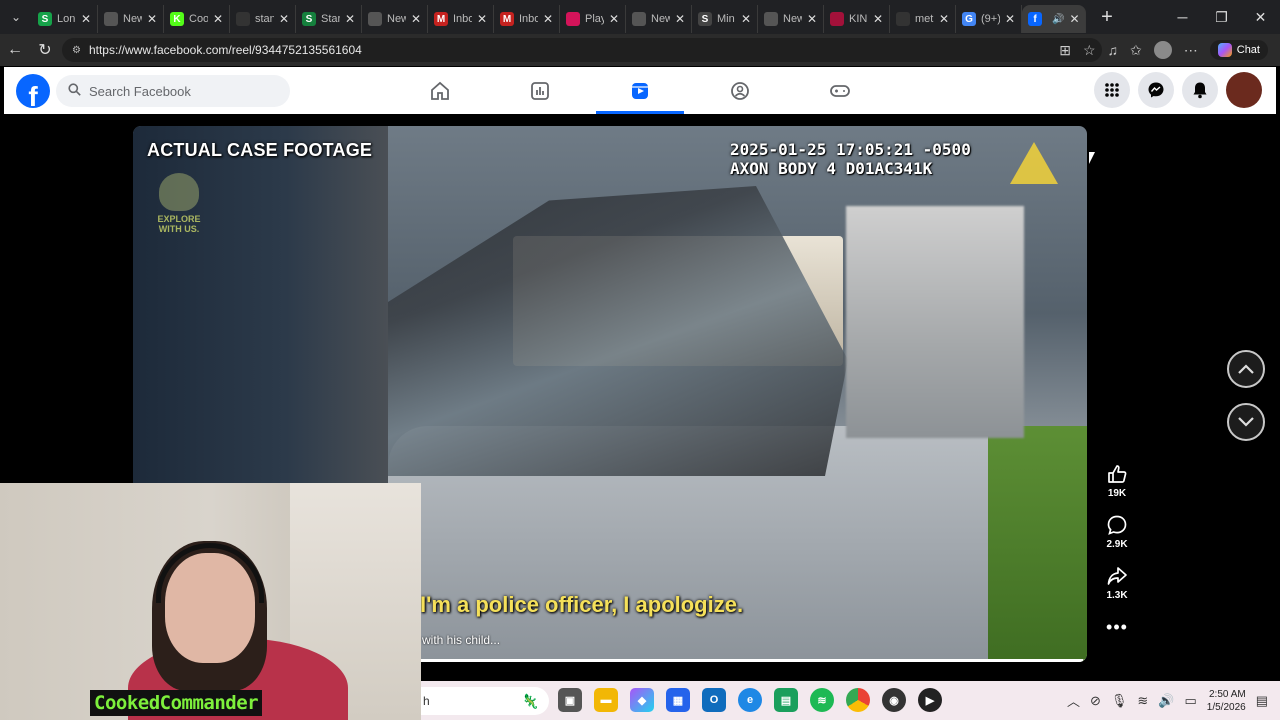 The width and height of the screenshot is (1280, 720). I want to click on home-icon, so click(440, 90).